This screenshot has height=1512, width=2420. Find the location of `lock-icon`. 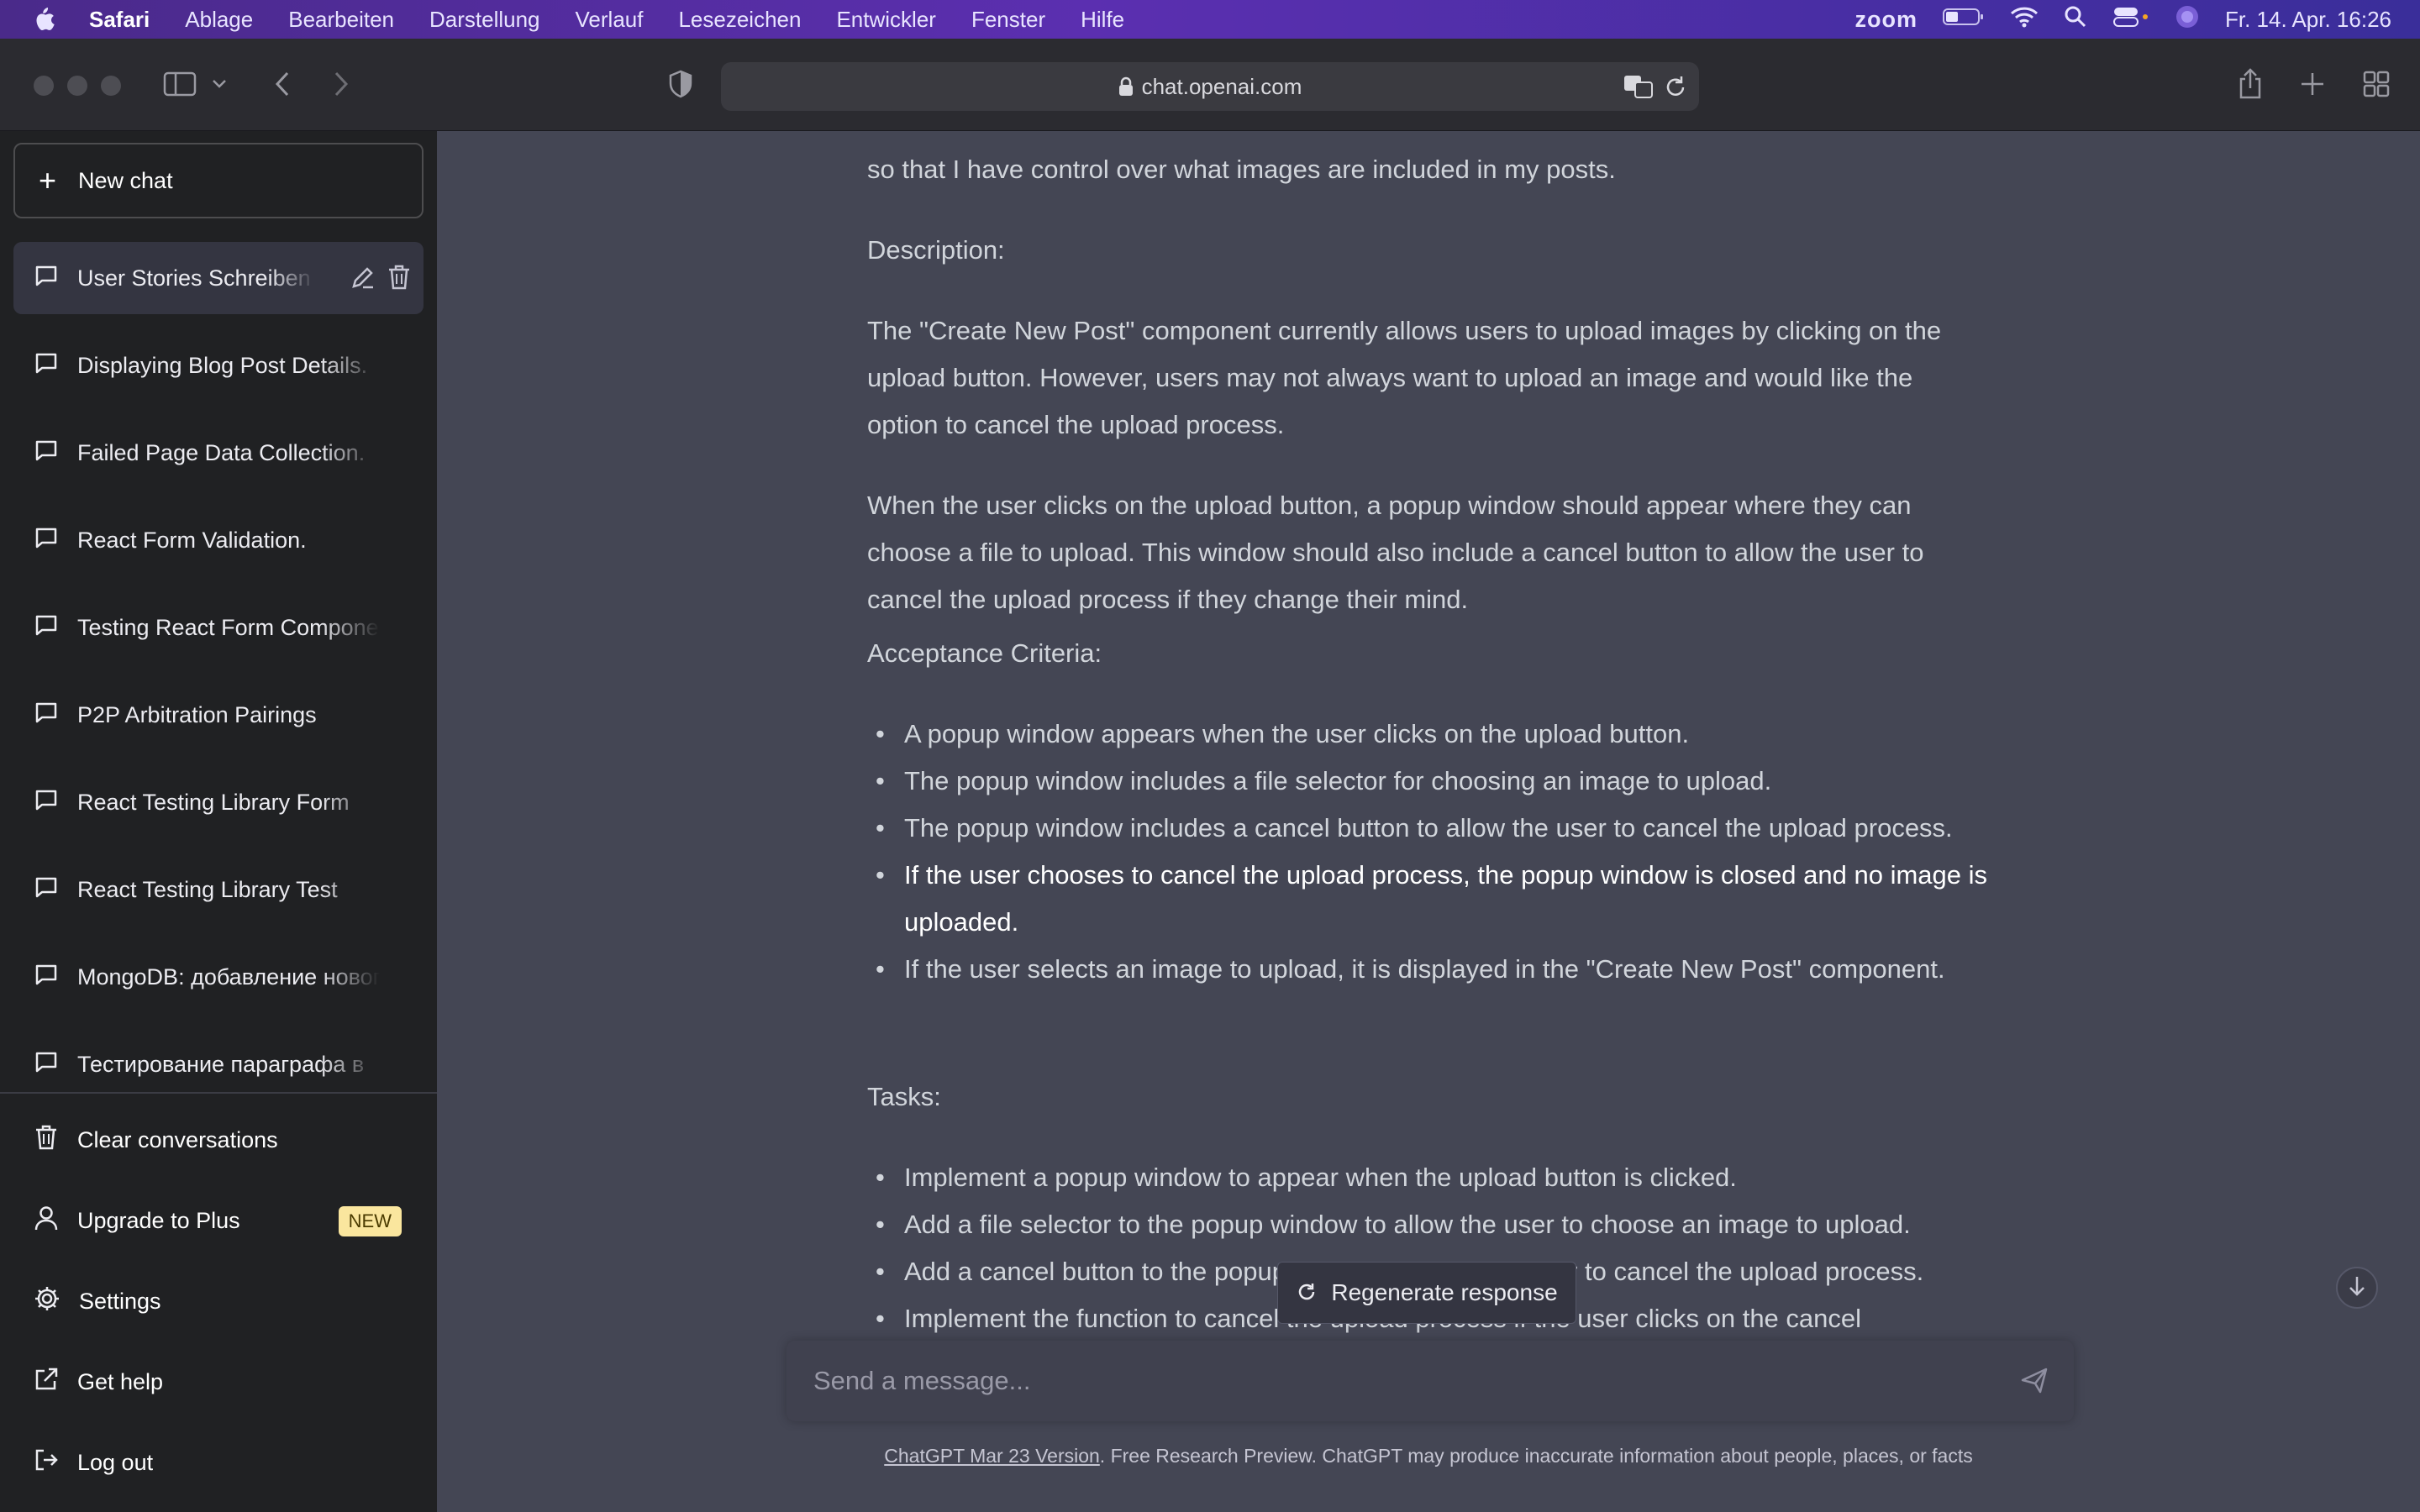

lock-icon is located at coordinates (1126, 86).